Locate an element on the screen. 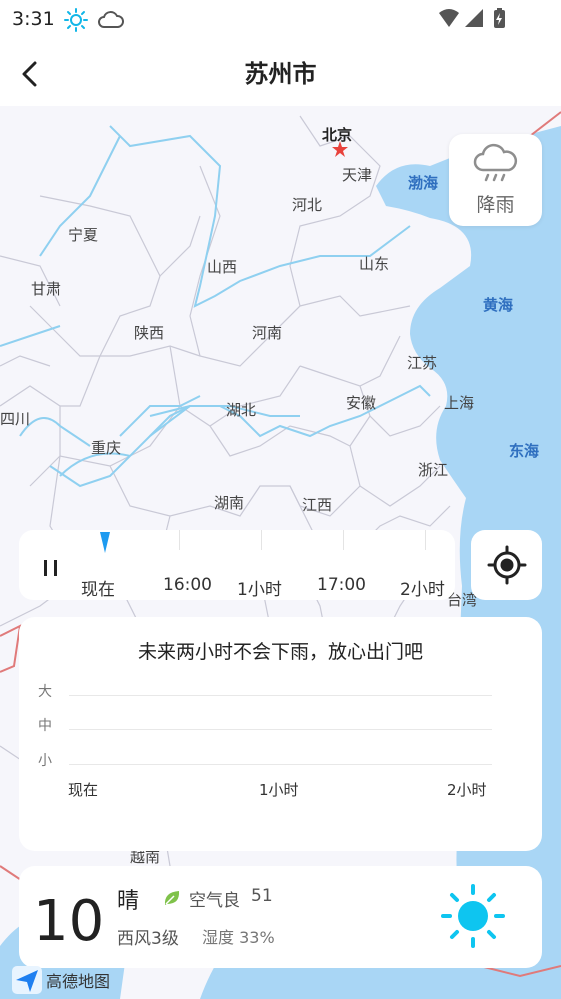 The height and width of the screenshot is (999, 561). rain-timeline: 现在 16:00 1小时 17:00 2小时 is located at coordinates (237, 565).